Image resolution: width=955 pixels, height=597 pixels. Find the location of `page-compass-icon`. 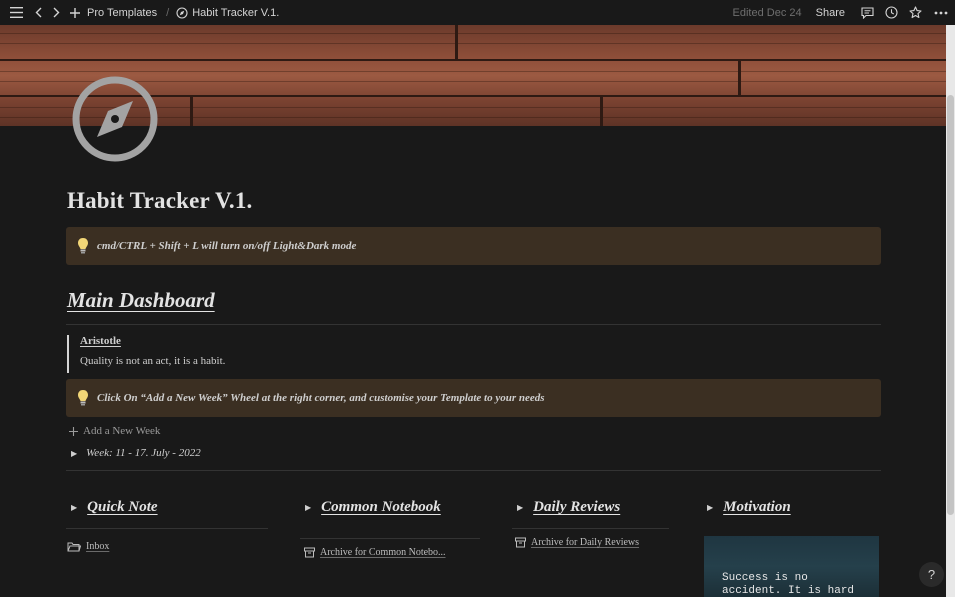

page-compass-icon is located at coordinates (115, 119).